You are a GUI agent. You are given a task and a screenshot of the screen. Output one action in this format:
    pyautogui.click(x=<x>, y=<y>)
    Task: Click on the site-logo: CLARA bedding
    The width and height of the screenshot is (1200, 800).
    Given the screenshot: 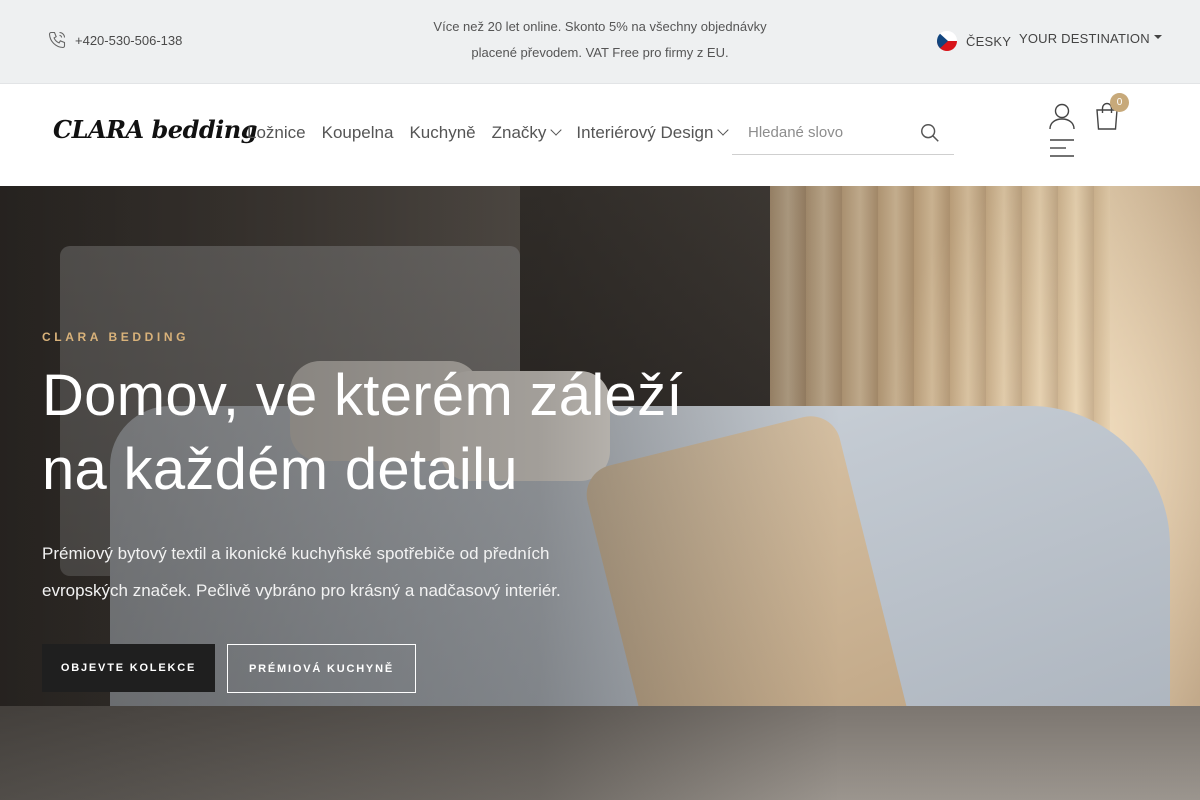 What is the action you would take?
    pyautogui.click(x=155, y=129)
    